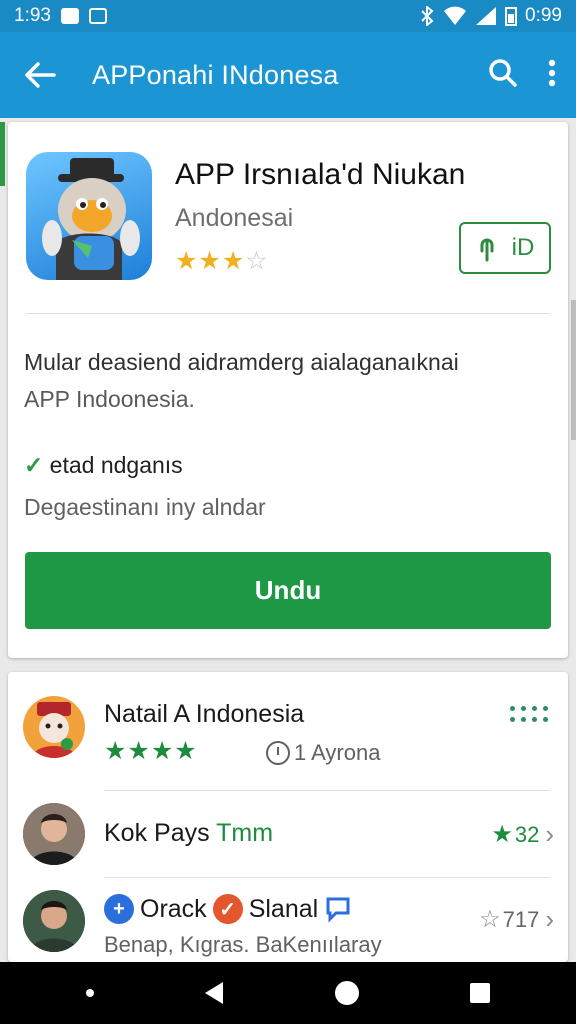  Describe the element at coordinates (529, 714) in the screenshot. I see `apps-grid-icon` at that location.